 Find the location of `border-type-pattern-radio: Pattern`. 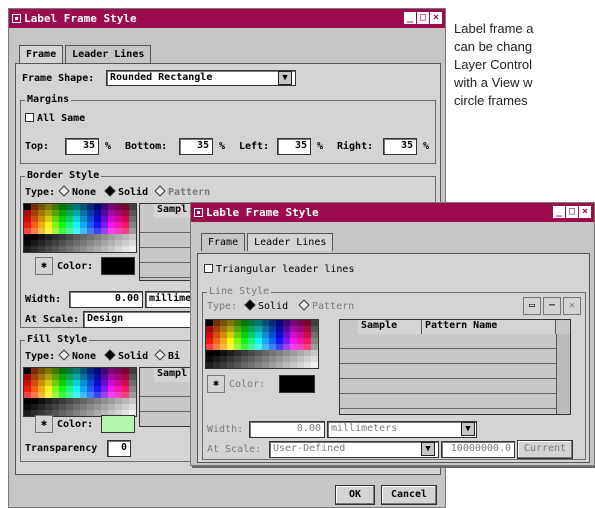

border-type-pattern-radio: Pattern is located at coordinates (181, 191).